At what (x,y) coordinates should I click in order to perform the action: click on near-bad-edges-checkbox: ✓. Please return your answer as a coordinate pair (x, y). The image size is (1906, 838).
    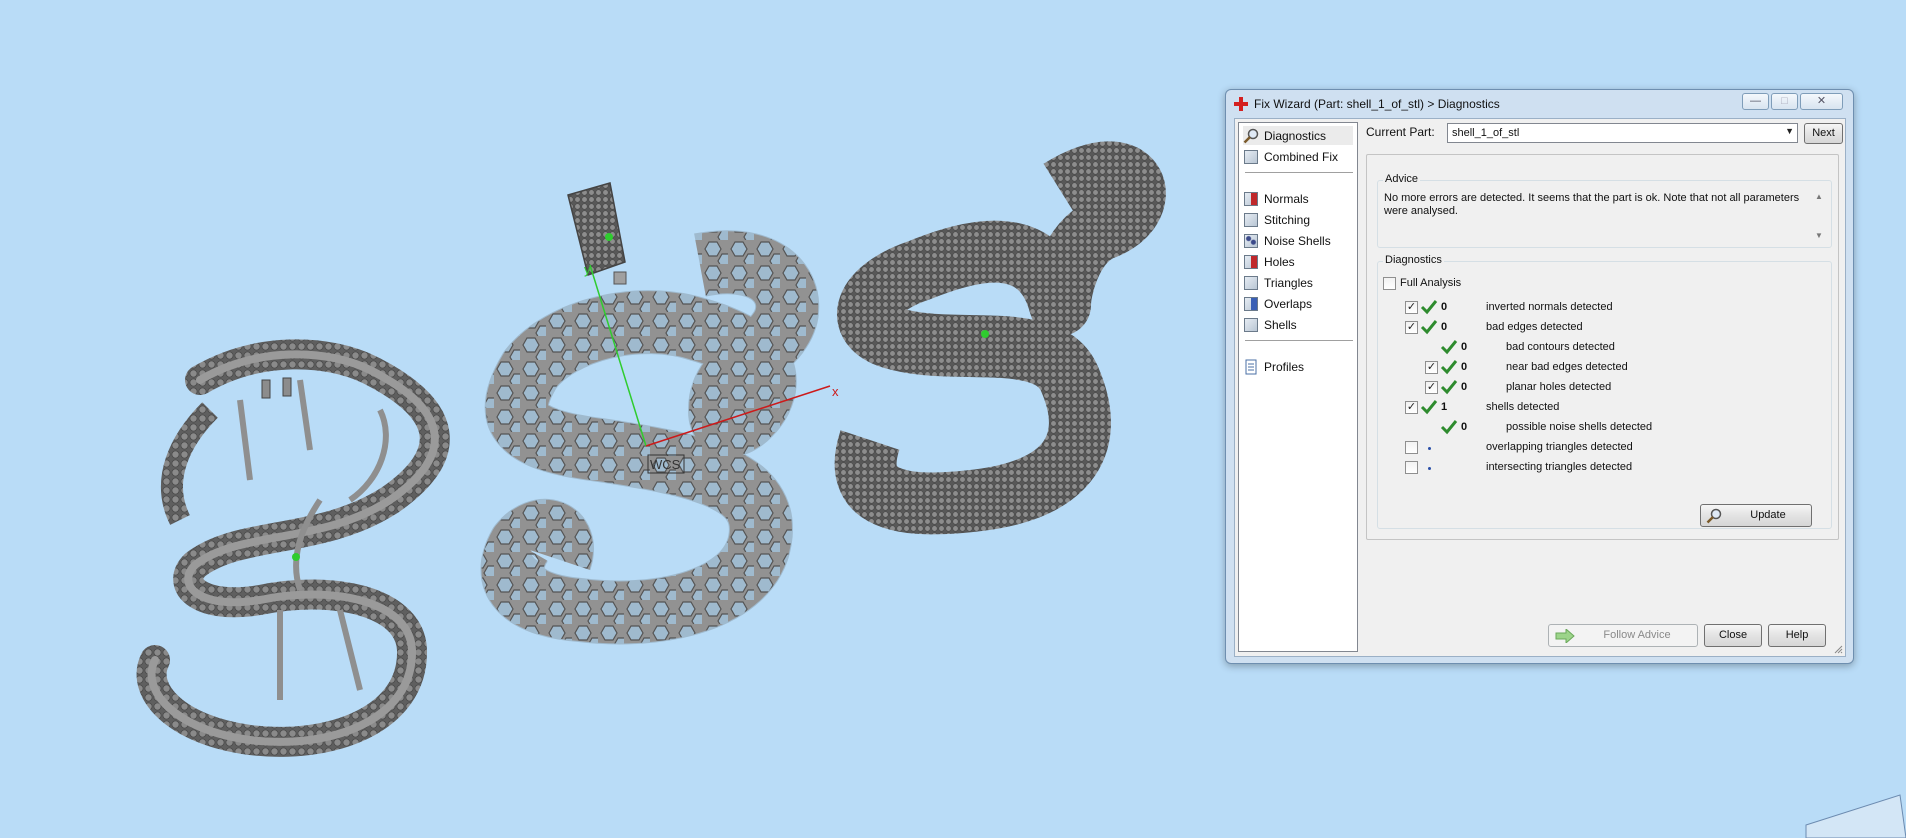
    Looking at the image, I should click on (1431, 367).